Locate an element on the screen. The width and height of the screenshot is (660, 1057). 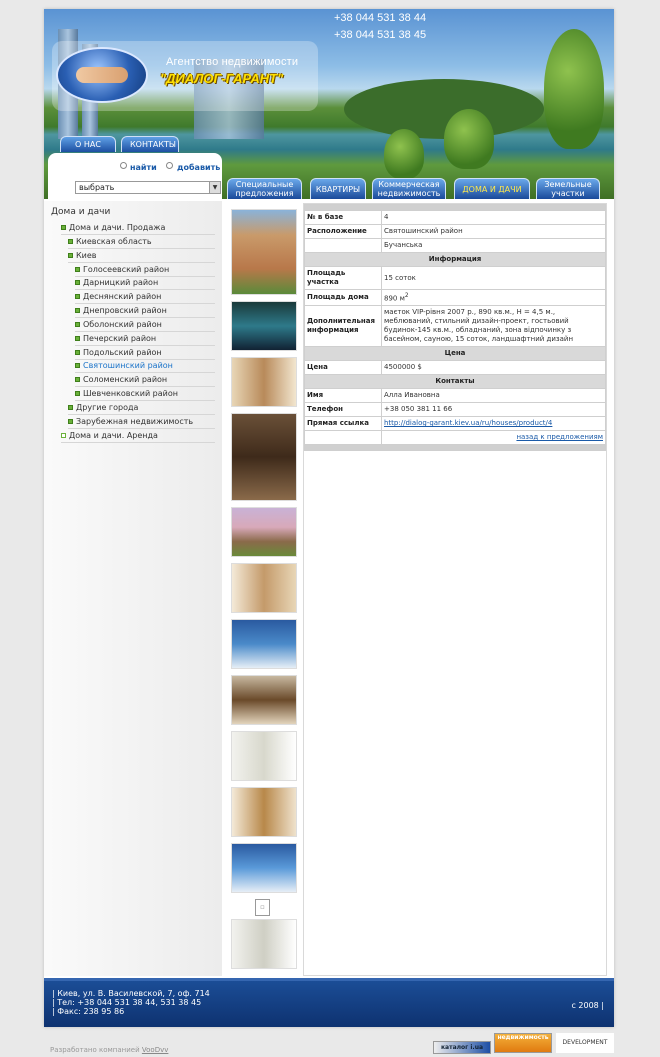
kitchen-photo-thumbnail is located at coordinates (264, 756).